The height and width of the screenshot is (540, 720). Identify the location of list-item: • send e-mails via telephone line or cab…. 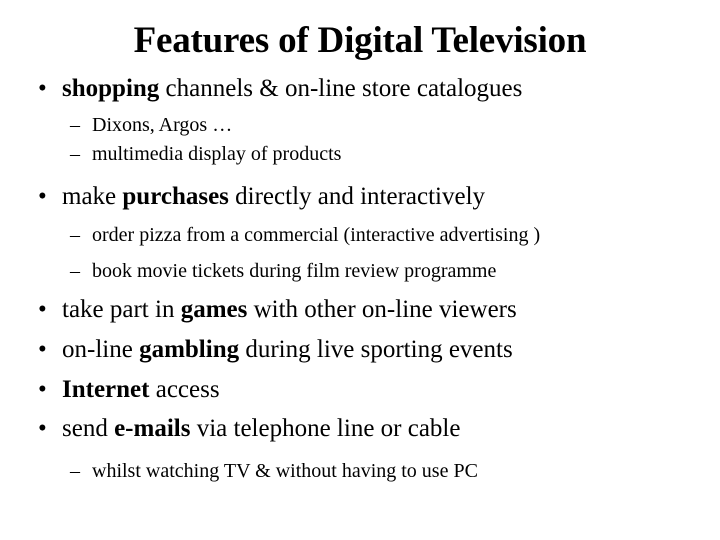
(360, 428).